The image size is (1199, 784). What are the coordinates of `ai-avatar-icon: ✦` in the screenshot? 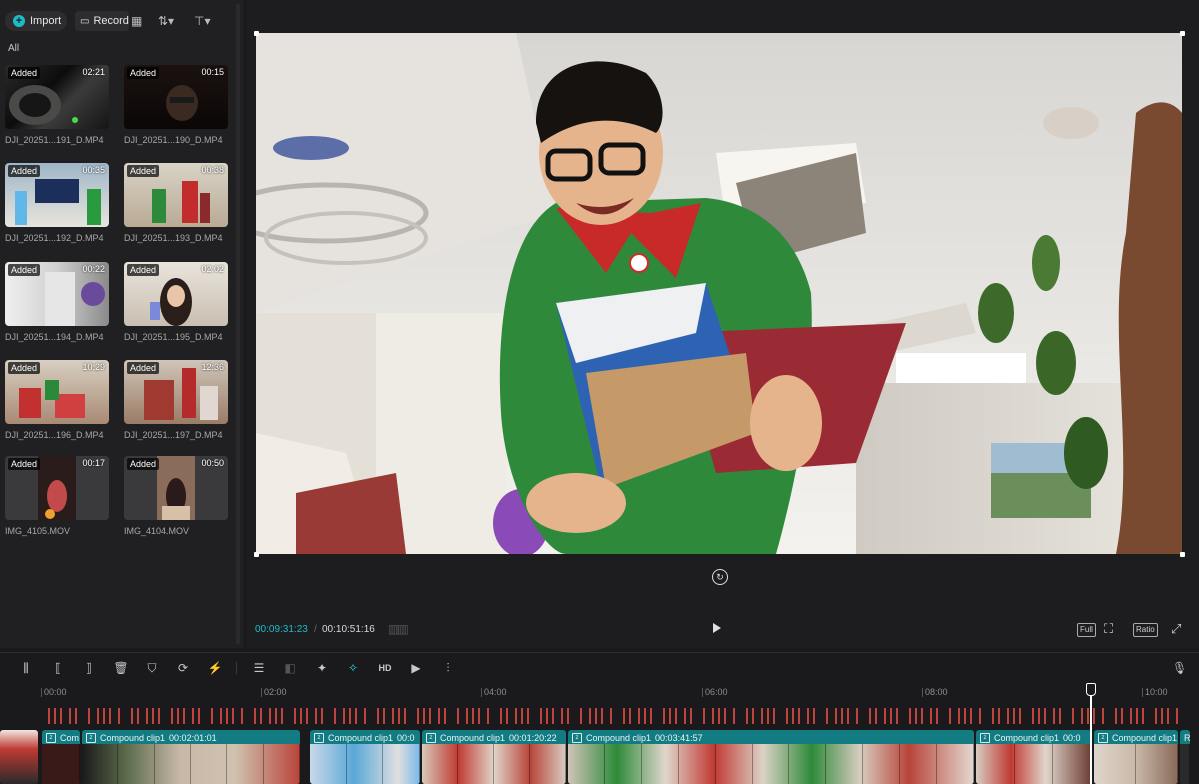 It's located at (322, 668).